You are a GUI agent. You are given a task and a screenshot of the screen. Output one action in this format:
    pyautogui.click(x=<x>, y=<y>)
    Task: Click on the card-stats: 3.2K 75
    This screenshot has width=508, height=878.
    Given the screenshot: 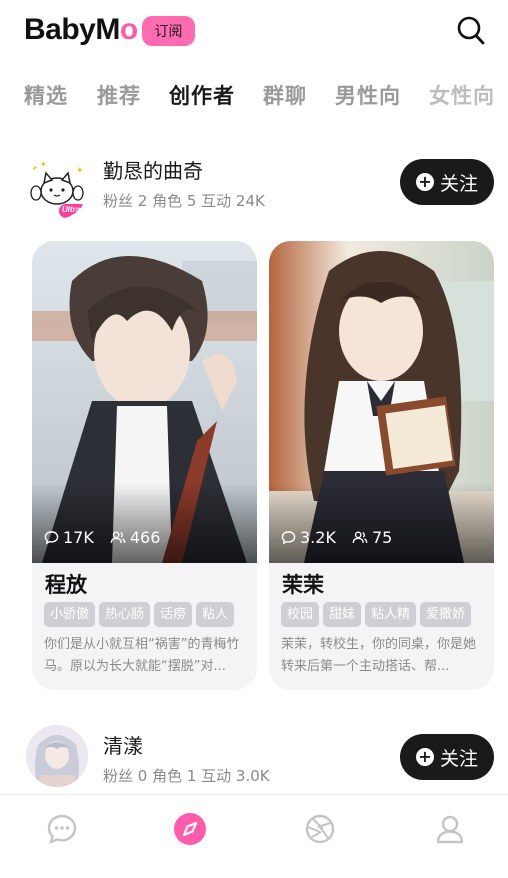 What is the action you would take?
    pyautogui.click(x=336, y=537)
    